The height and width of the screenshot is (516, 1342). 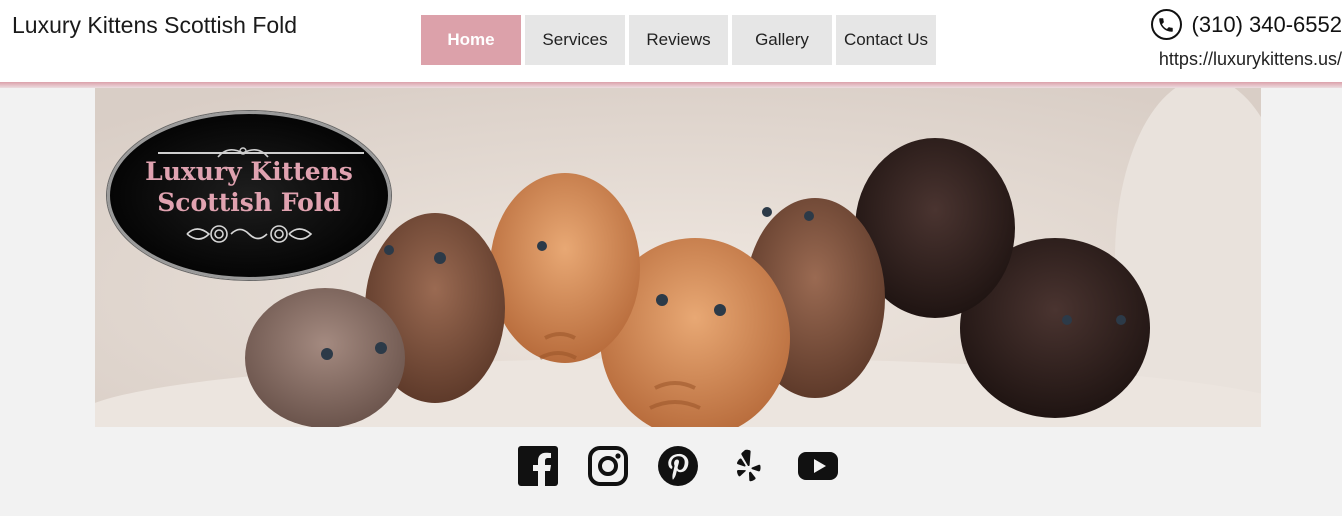 I want to click on yelp-icon, so click(x=748, y=466).